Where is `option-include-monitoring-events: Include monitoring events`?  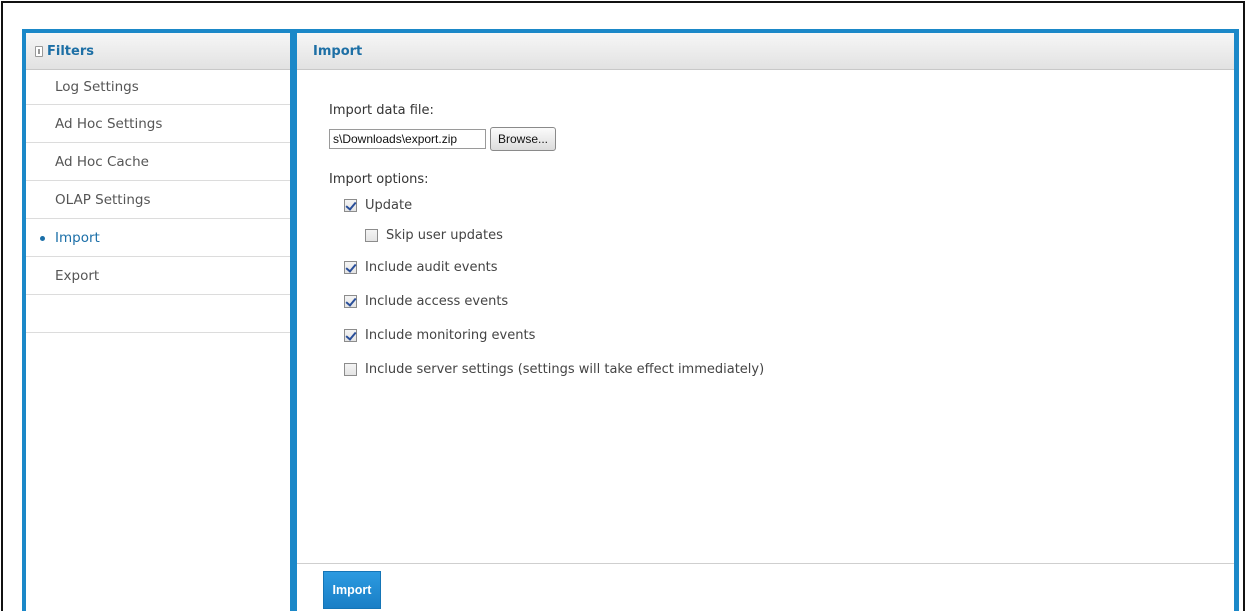 option-include-monitoring-events: Include monitoring events is located at coordinates (546, 335).